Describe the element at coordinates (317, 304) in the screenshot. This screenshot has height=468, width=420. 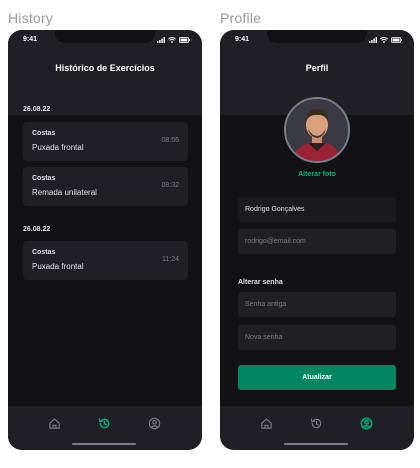
I see `old-password-field: Senha antiga` at that location.